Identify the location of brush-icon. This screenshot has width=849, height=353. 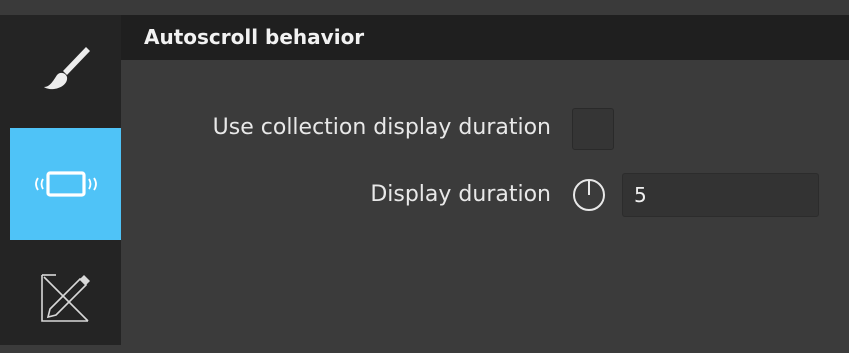
(66, 71).